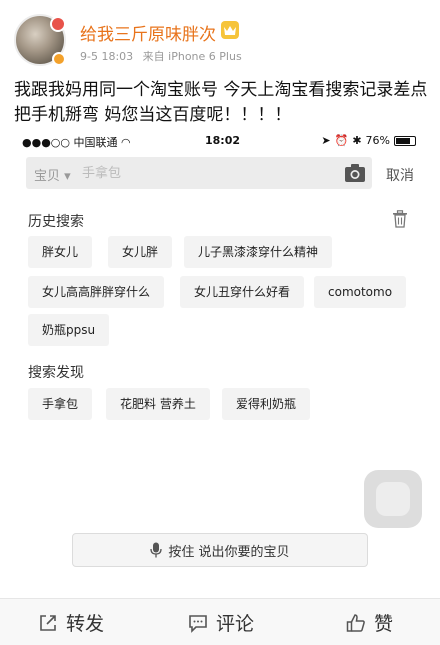  Describe the element at coordinates (377, 140) in the screenshot. I see `battery-percent: 76%` at that location.